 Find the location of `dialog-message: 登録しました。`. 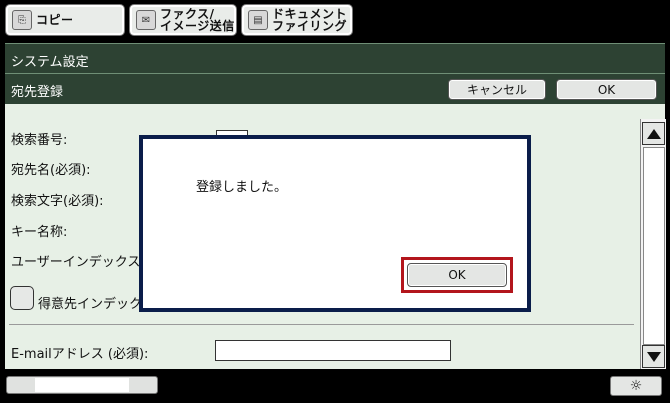

dialog-message: 登録しました。 is located at coordinates (242, 187).